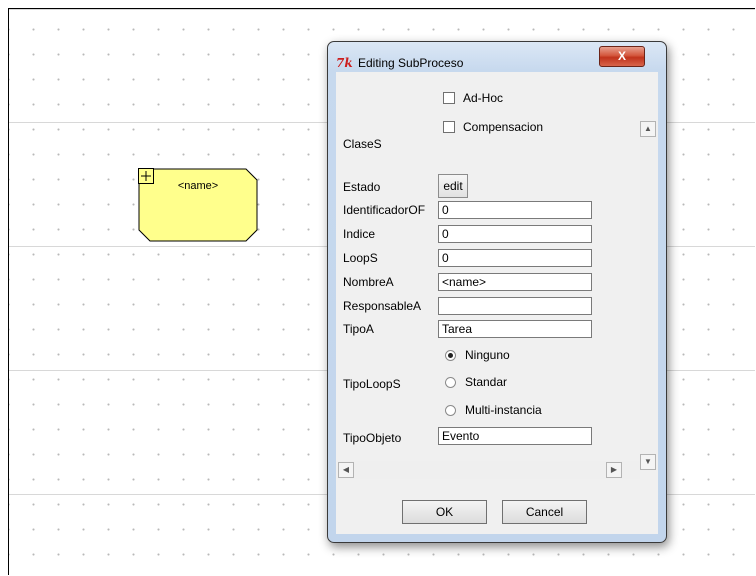 The image size is (756, 576). I want to click on identificador-input: 0, so click(515, 210).